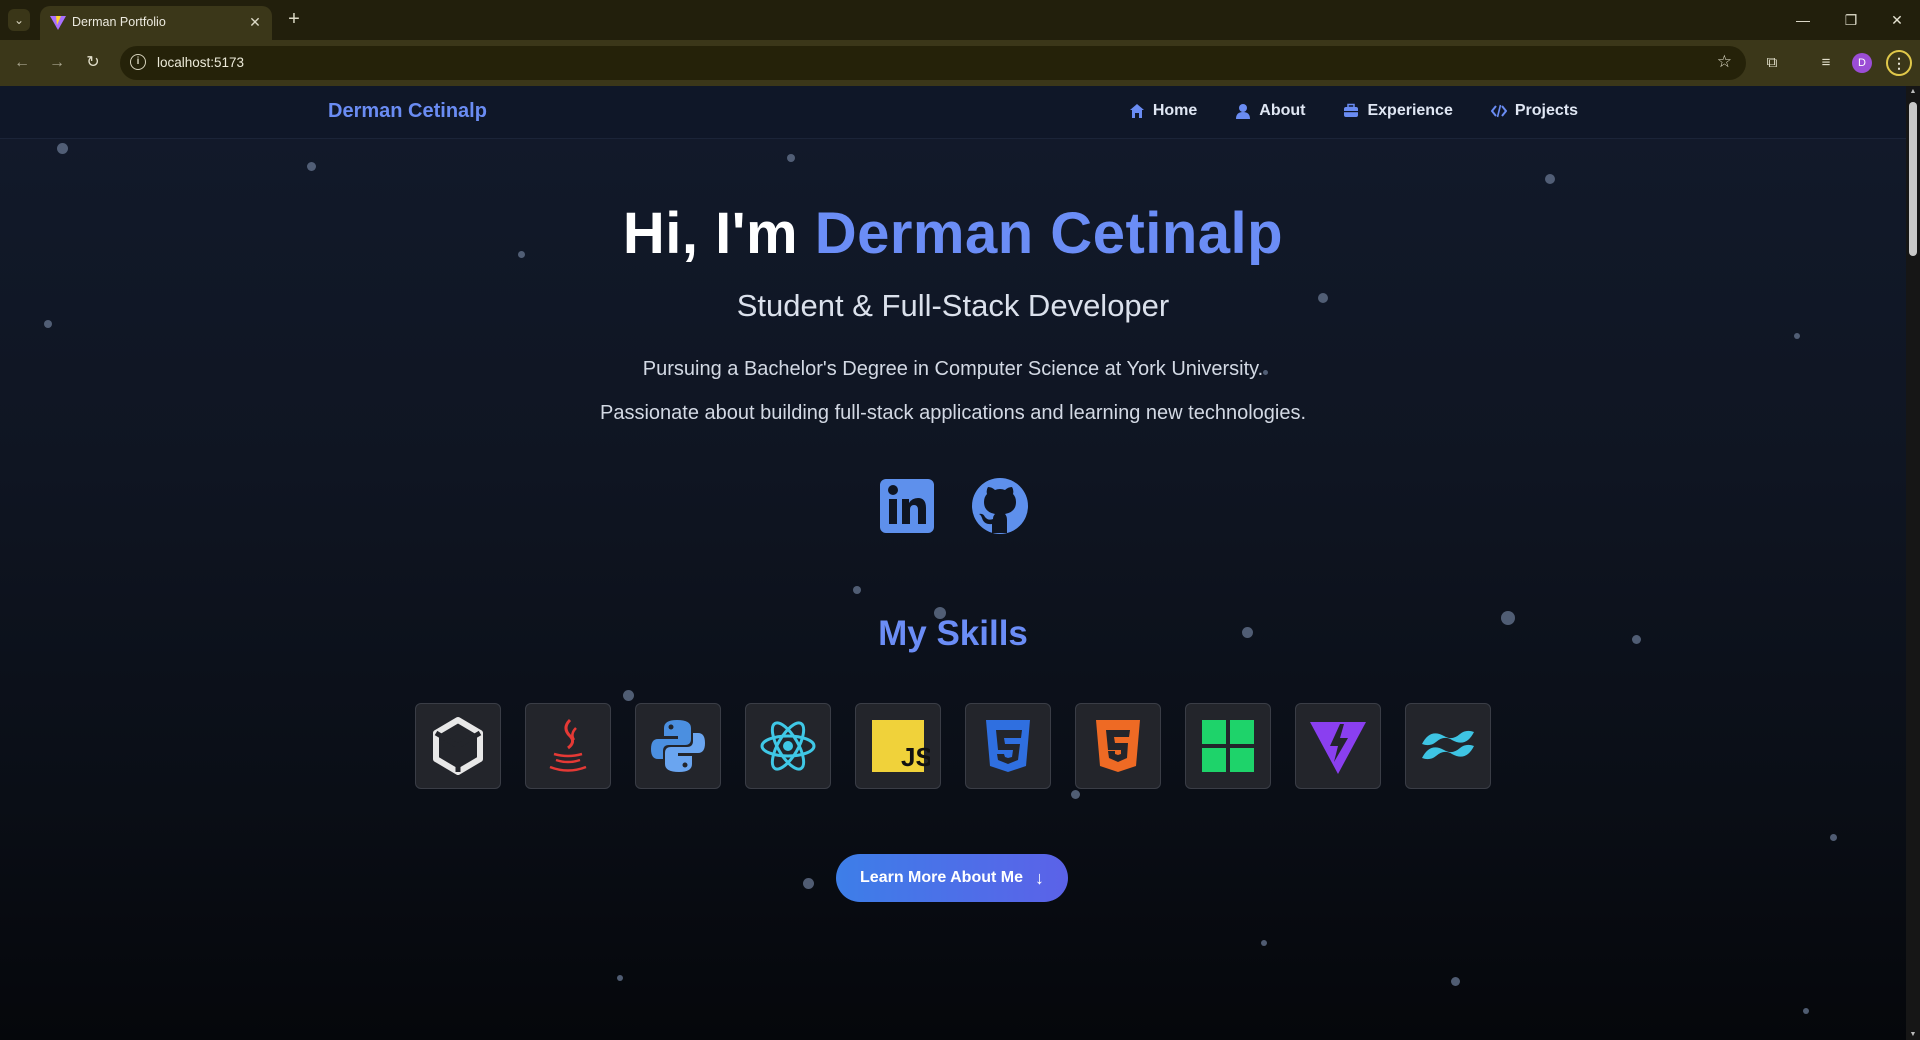  What do you see at coordinates (1803, 20) in the screenshot?
I see `minimize-button: —` at bounding box center [1803, 20].